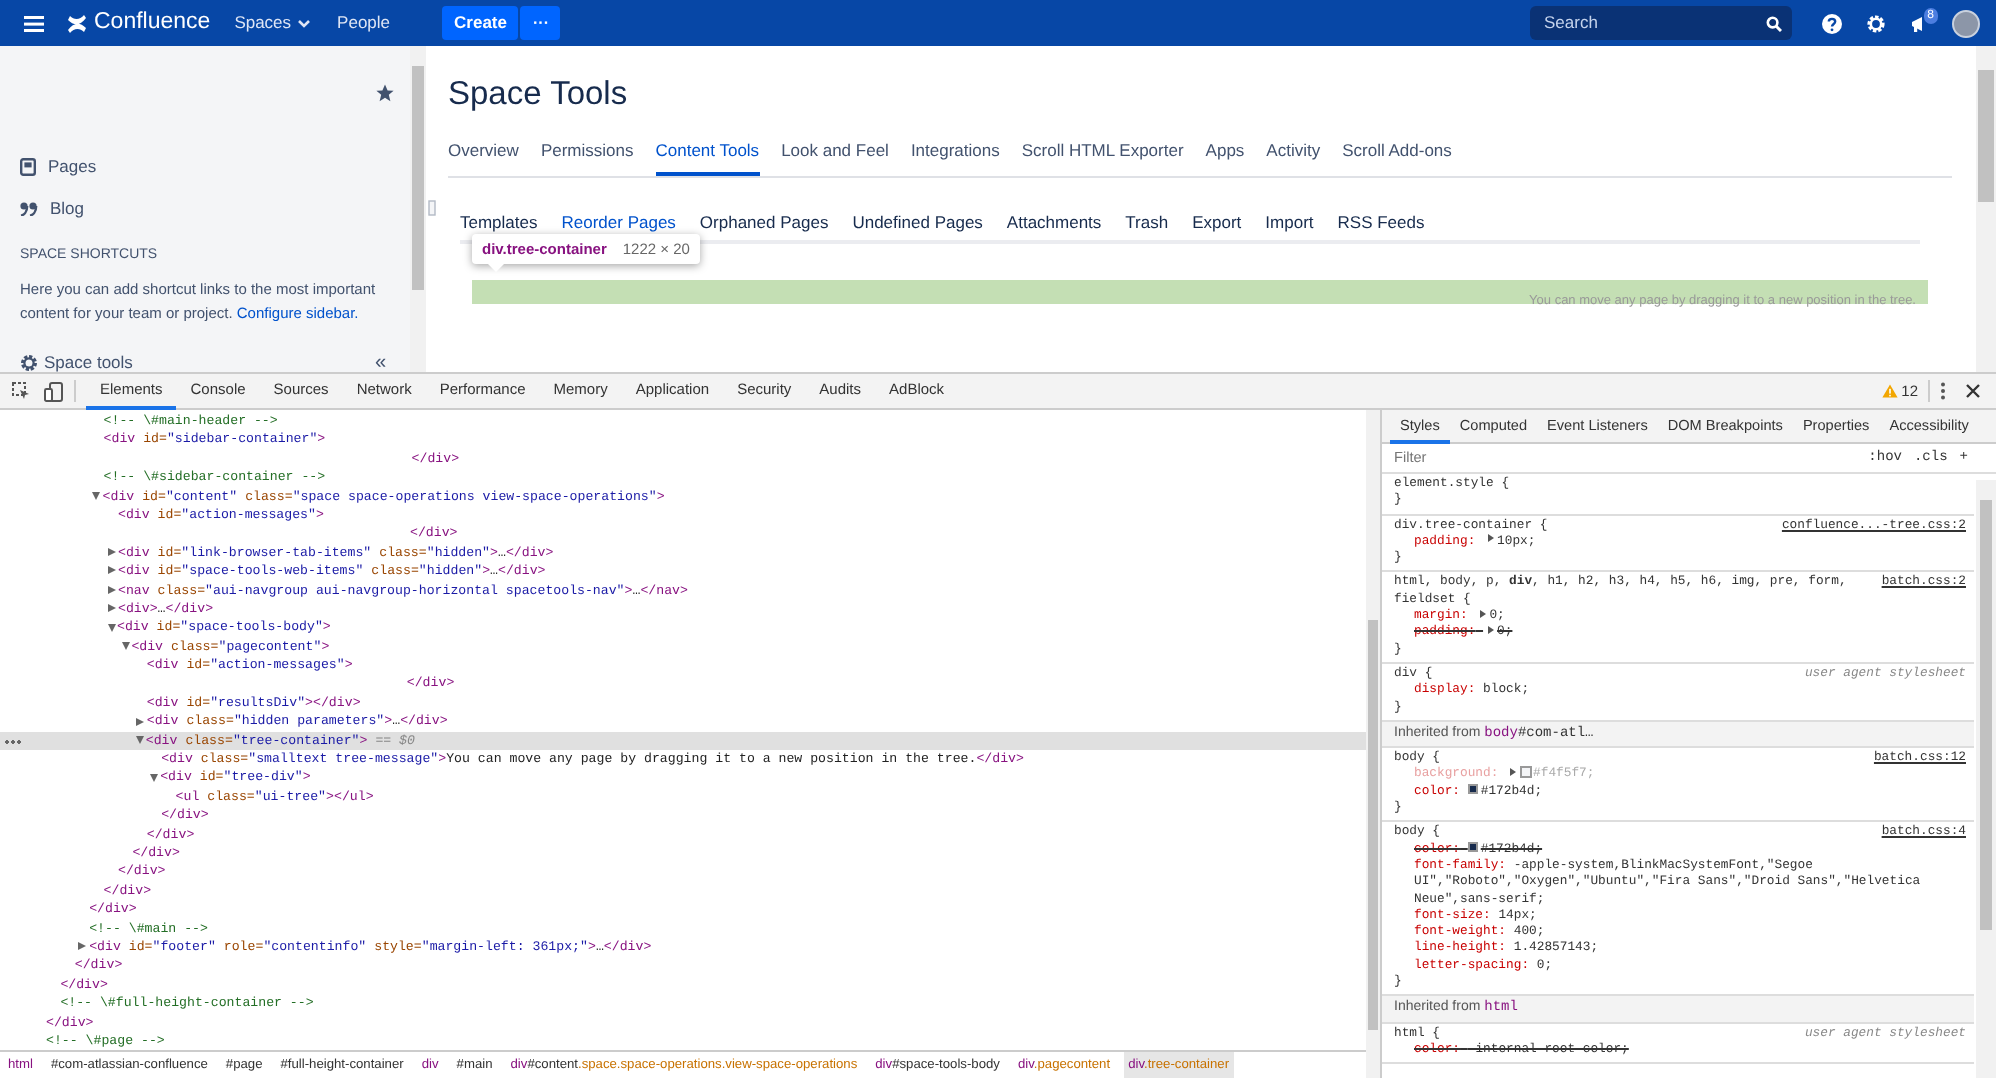 This screenshot has width=1996, height=1078. I want to click on sub-tab: Import, so click(1289, 222).